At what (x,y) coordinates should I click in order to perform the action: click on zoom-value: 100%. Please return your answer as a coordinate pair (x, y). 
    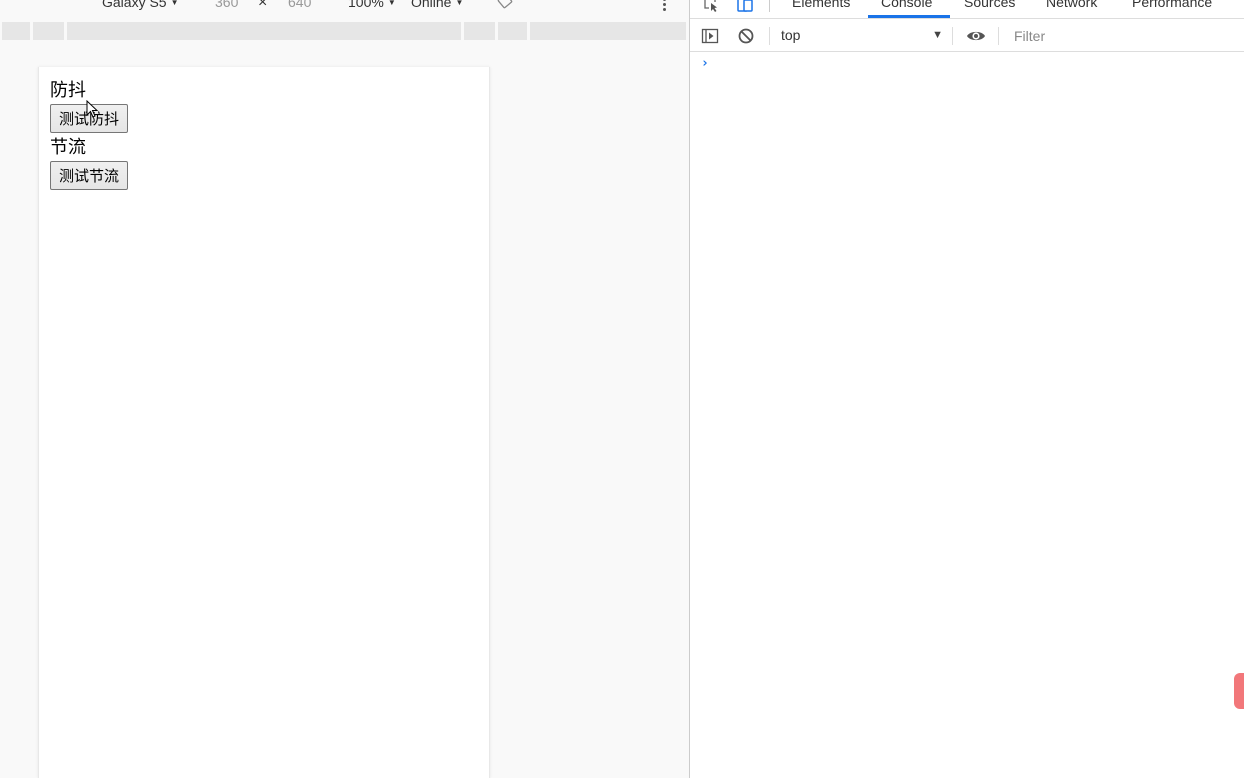
    Looking at the image, I should click on (366, 5).